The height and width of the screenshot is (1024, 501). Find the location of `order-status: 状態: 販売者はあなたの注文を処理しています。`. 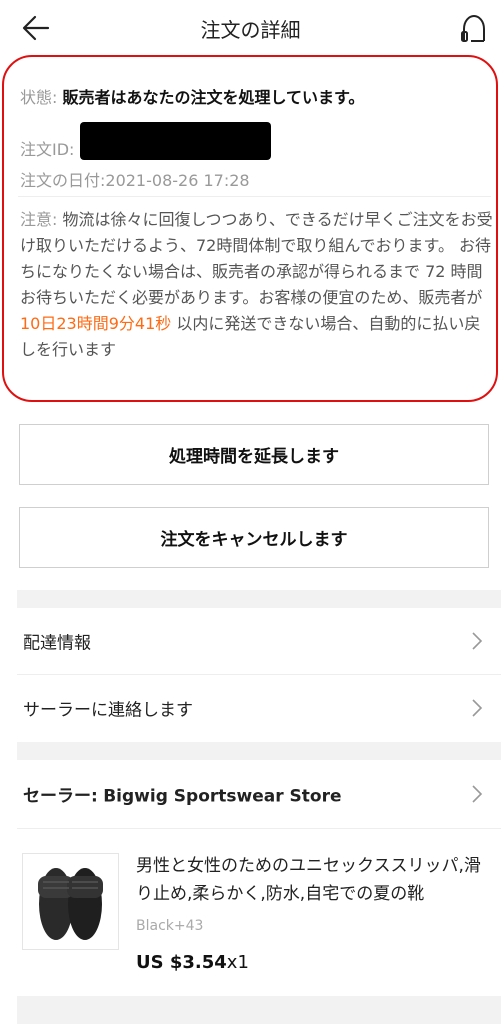

order-status: 状態: 販売者はあなたの注文を処理しています。 is located at coordinates (192, 96).